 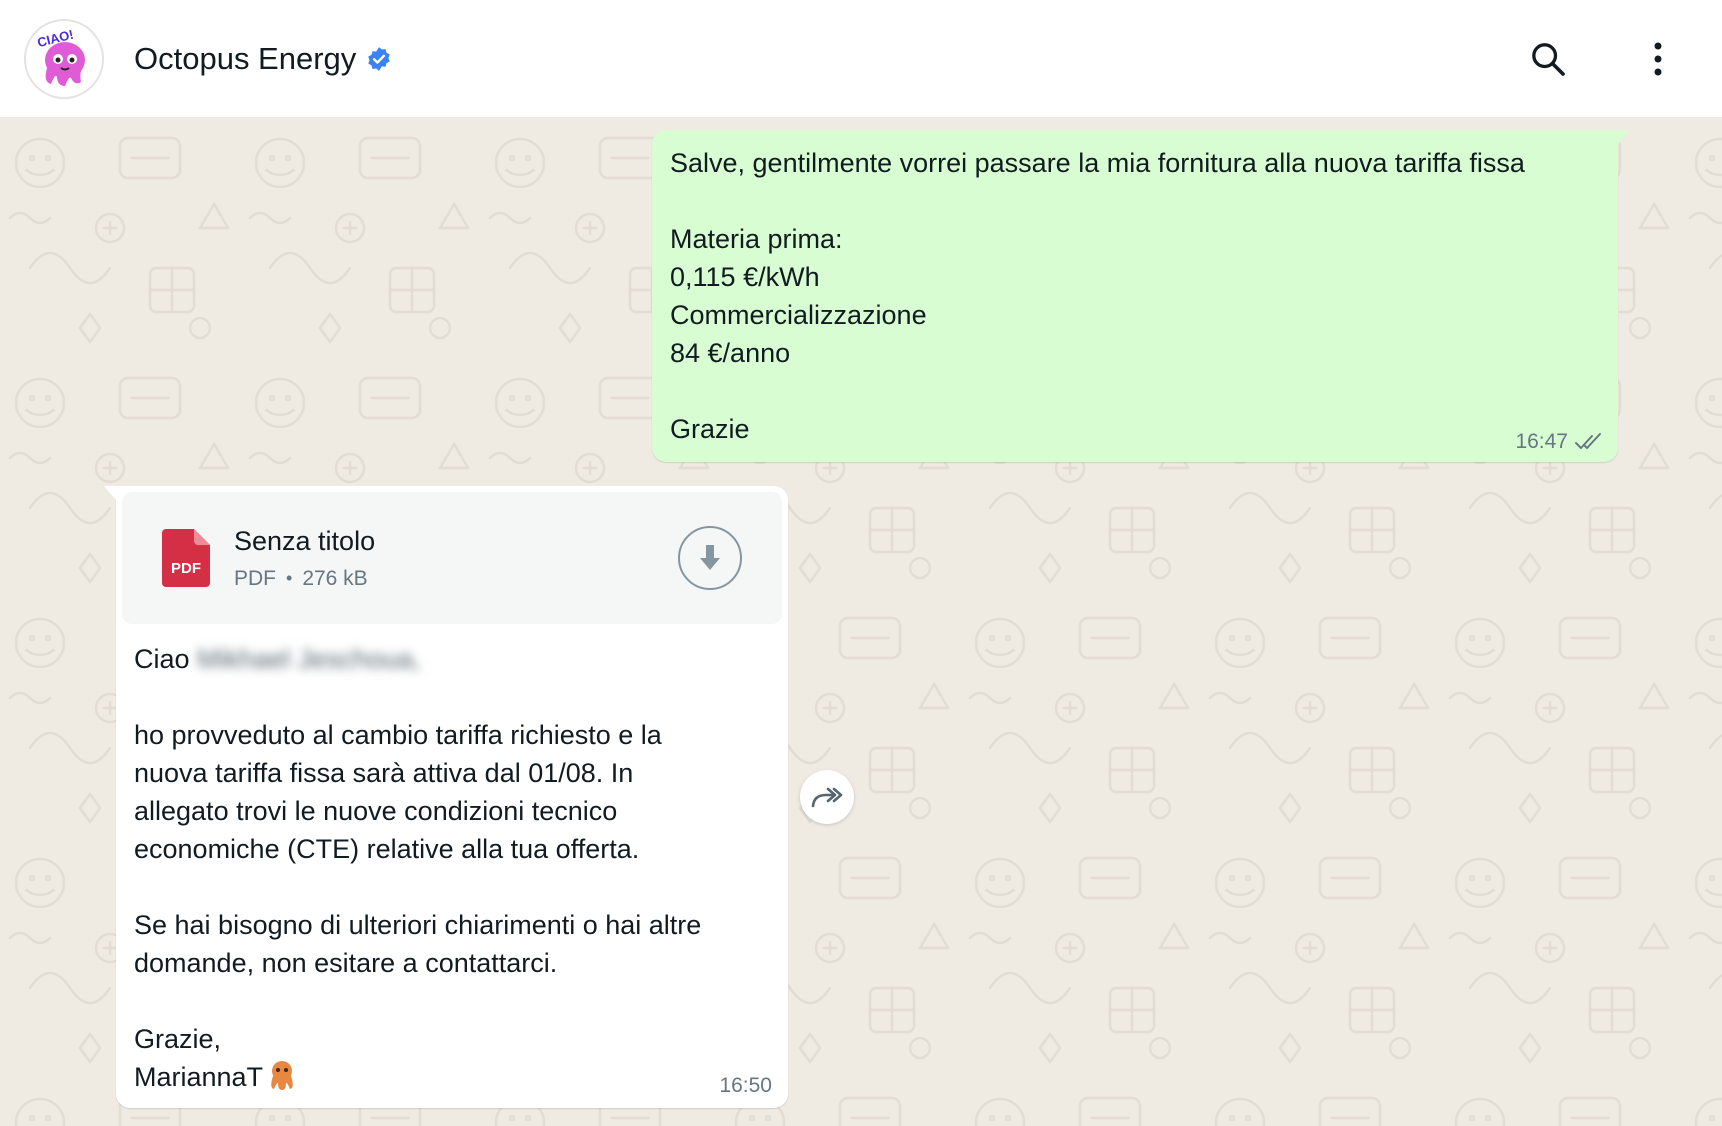 I want to click on contact-name: Octopus Energy, so click(x=245, y=59).